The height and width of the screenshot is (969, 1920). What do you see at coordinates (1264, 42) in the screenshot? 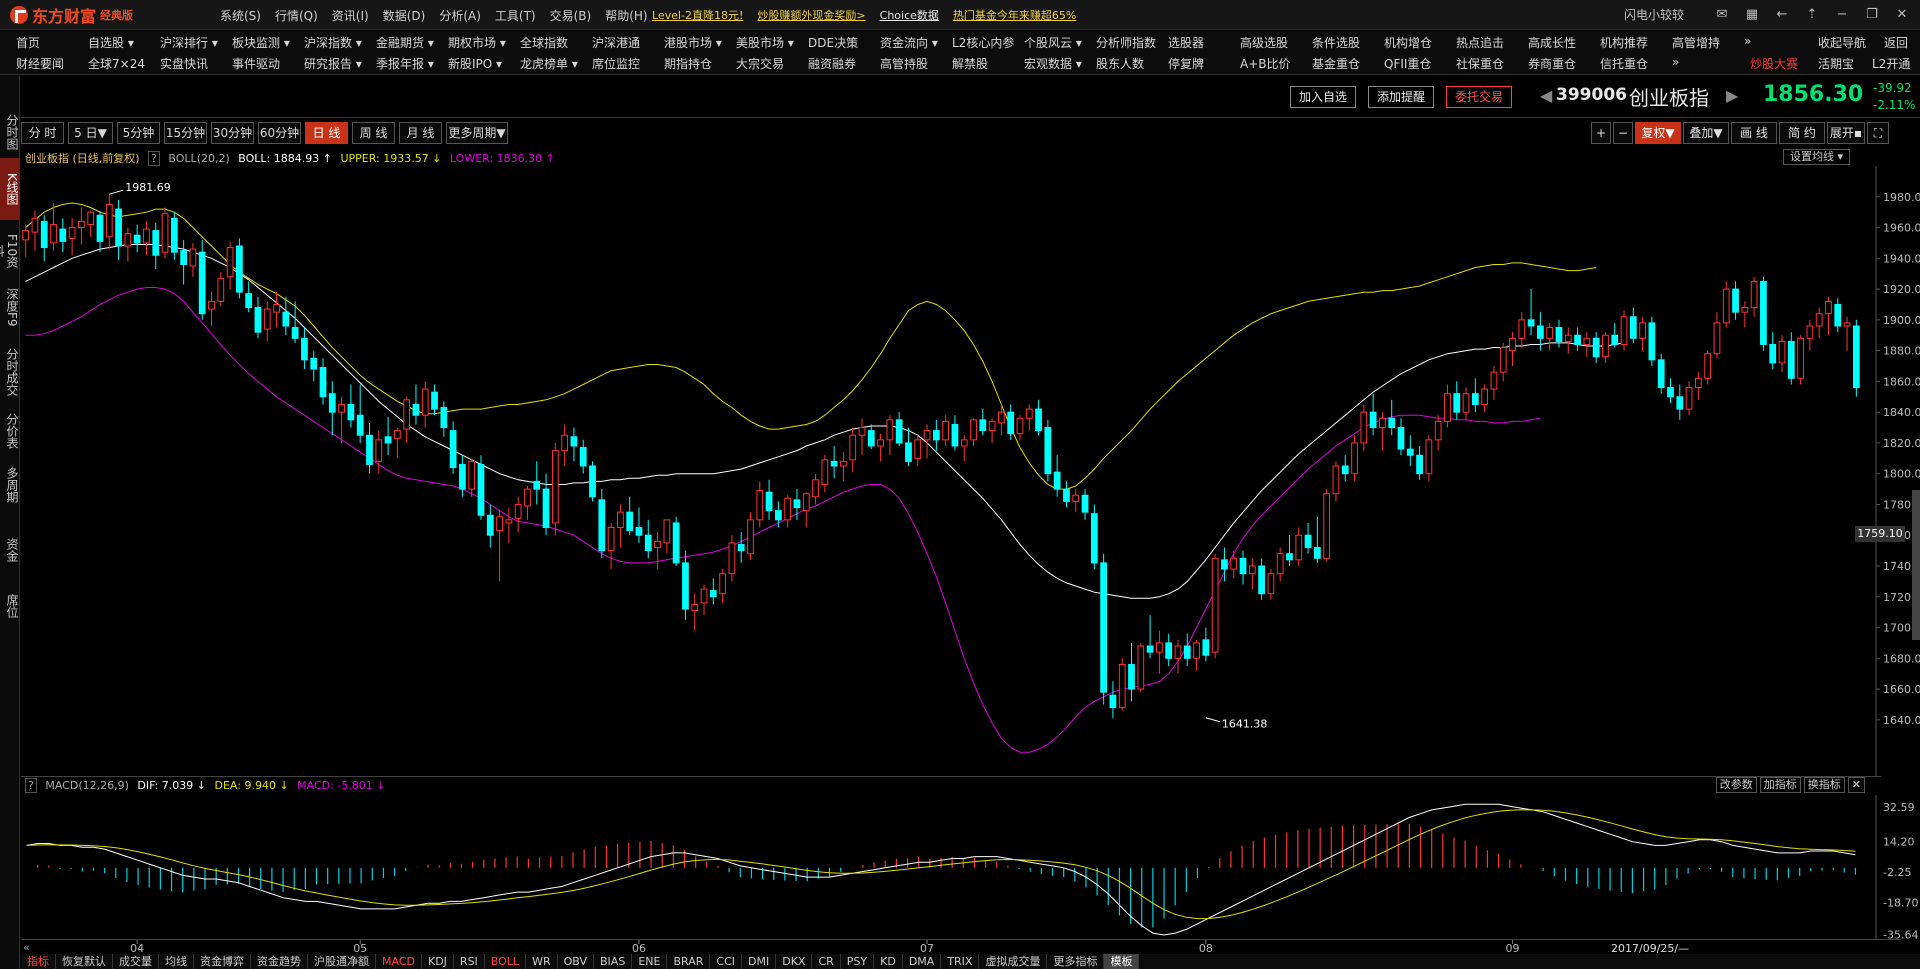
I see `nav-item: 高级选股` at bounding box center [1264, 42].